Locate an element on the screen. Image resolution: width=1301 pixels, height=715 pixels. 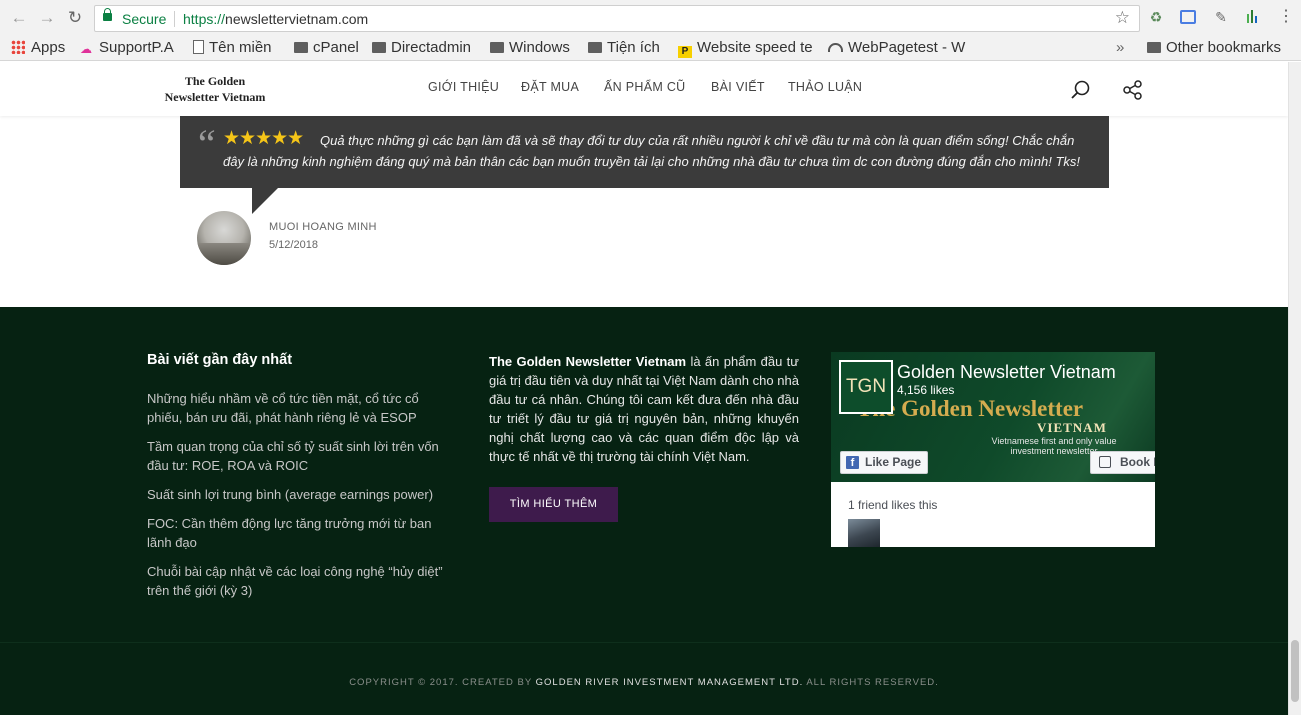
bookmark-tien-ich: Tiện ích is located at coordinates (624, 48).